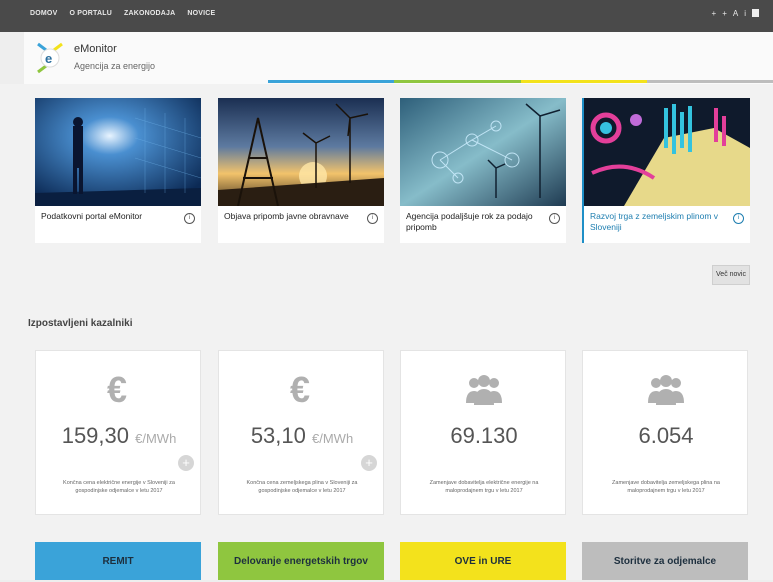 The image size is (773, 582). I want to click on indicator-number: 69.130, so click(484, 435).